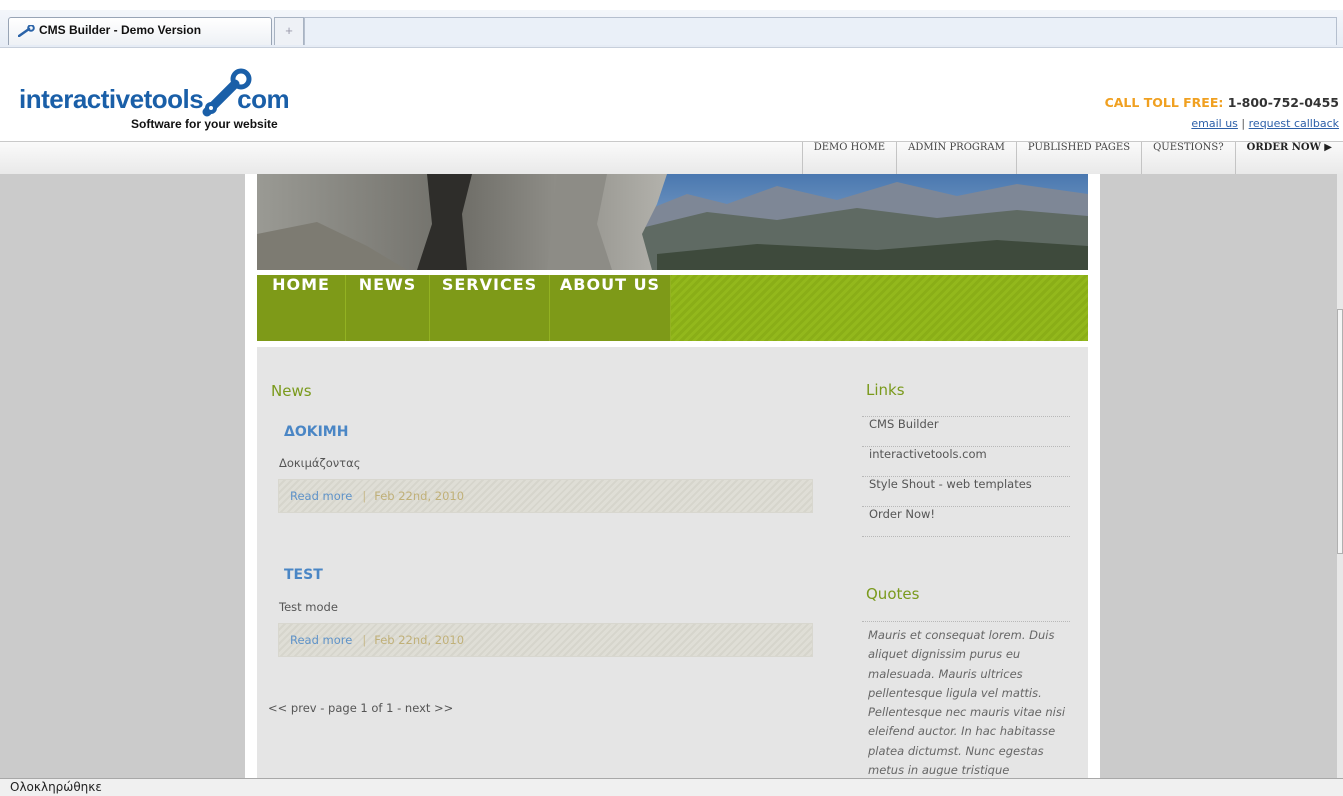  I want to click on logo-tagline: Software for your website, so click(204, 124).